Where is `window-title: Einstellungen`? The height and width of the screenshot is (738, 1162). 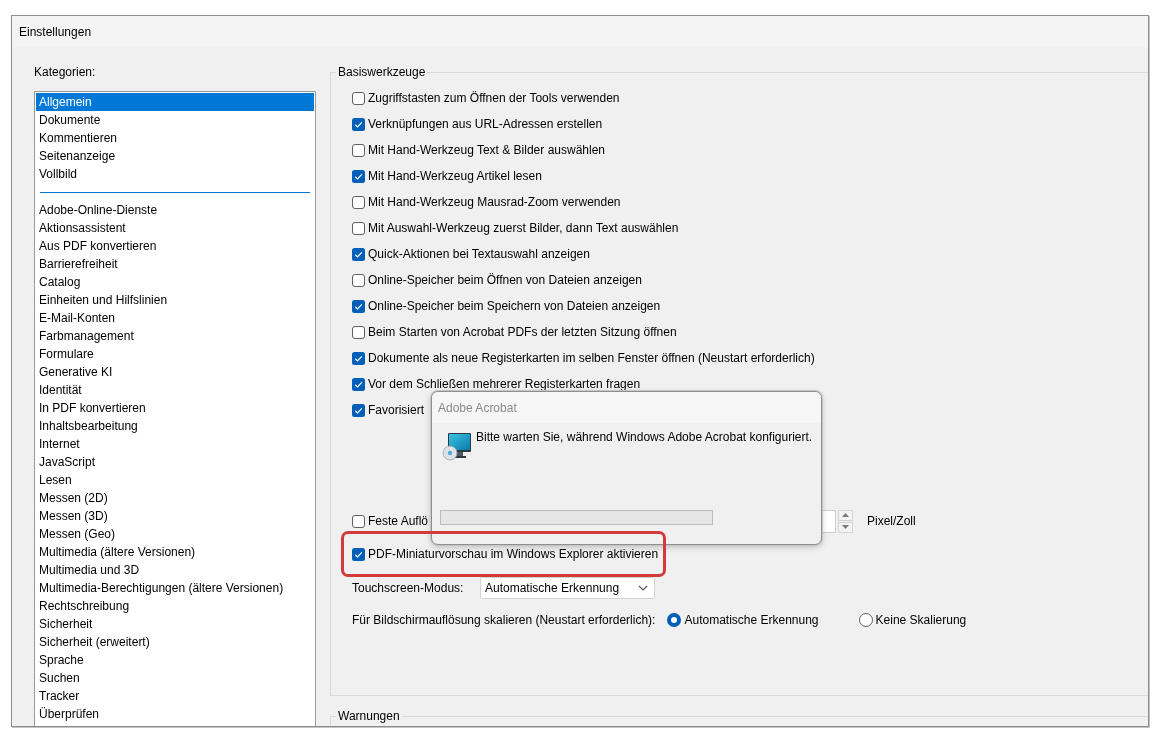
window-title: Einstellungen is located at coordinates (55, 31).